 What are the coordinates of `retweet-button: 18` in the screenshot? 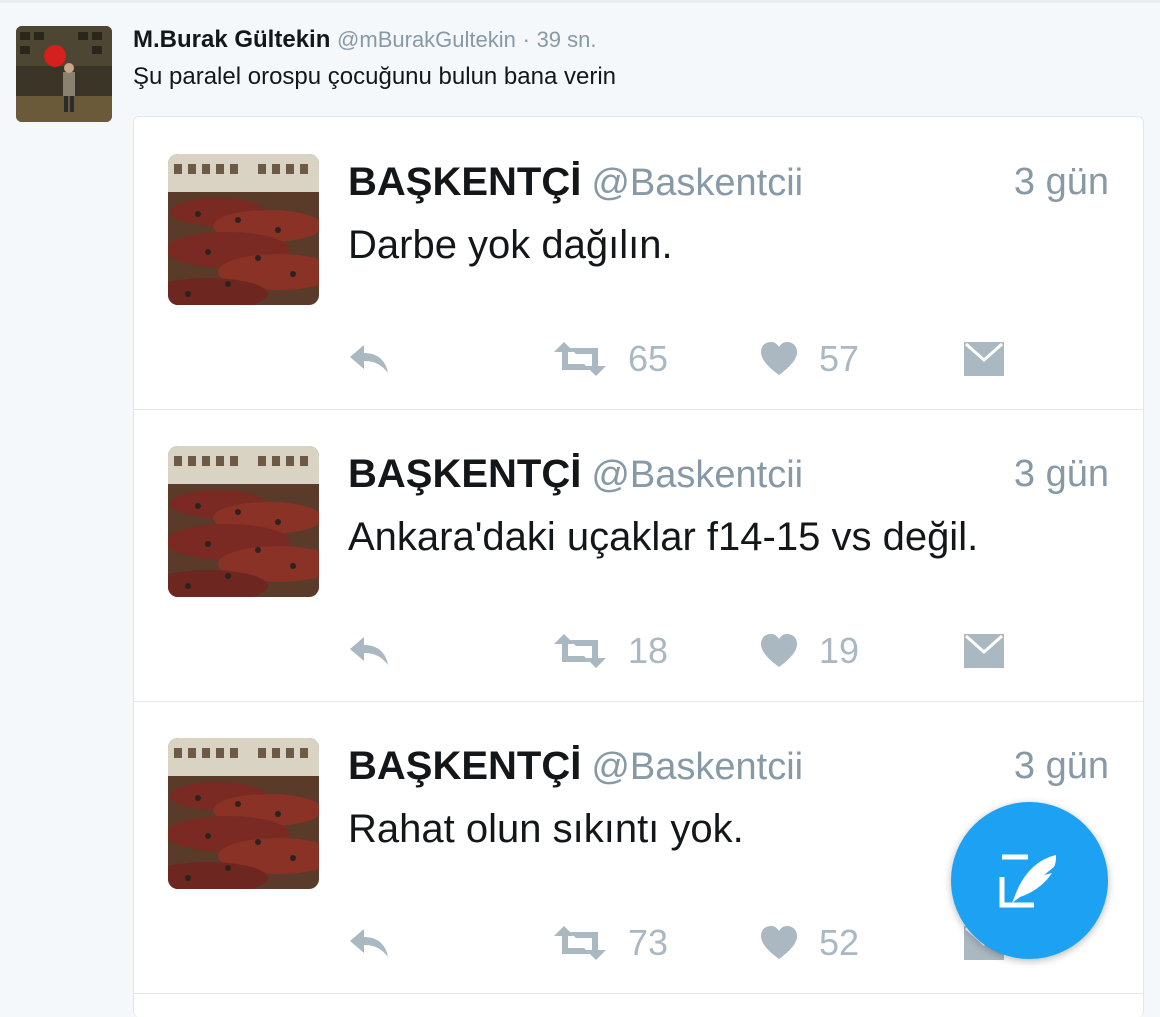 It's located at (611, 651).